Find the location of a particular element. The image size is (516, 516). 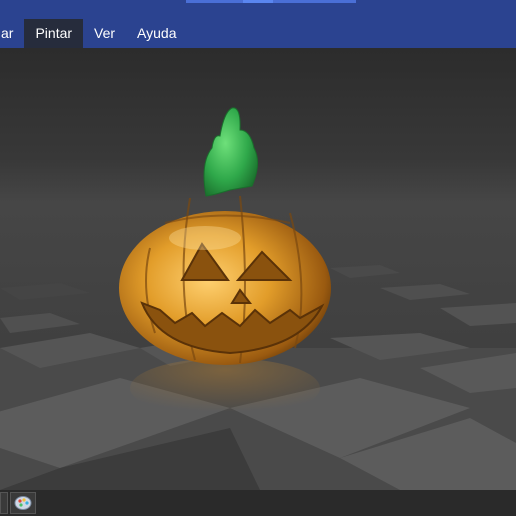

menu-item-partial: ar is located at coordinates (12, 33).